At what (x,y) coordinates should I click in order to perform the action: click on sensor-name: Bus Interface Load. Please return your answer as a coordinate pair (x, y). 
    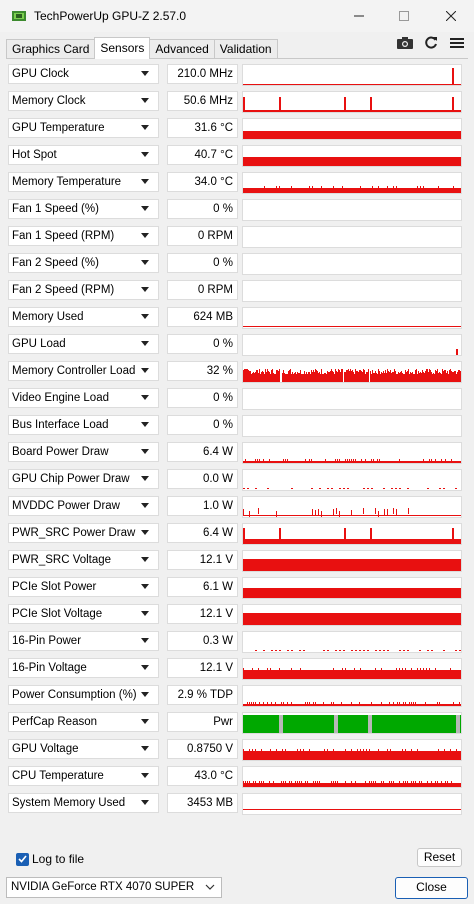
    Looking at the image, I should click on (60, 425).